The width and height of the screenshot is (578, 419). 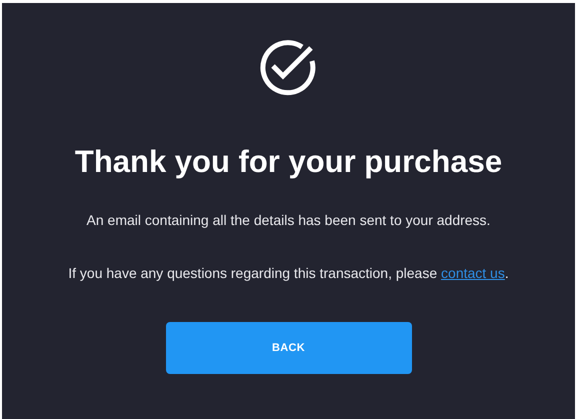 I want to click on back-button: BACK, so click(x=289, y=348).